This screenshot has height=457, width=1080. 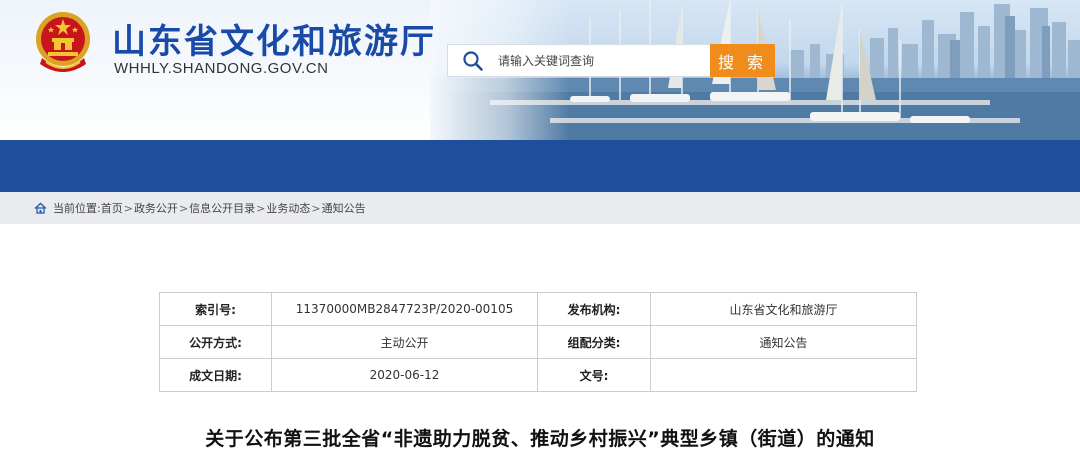 I want to click on written-date-value: 2020-06-12, so click(x=404, y=375).